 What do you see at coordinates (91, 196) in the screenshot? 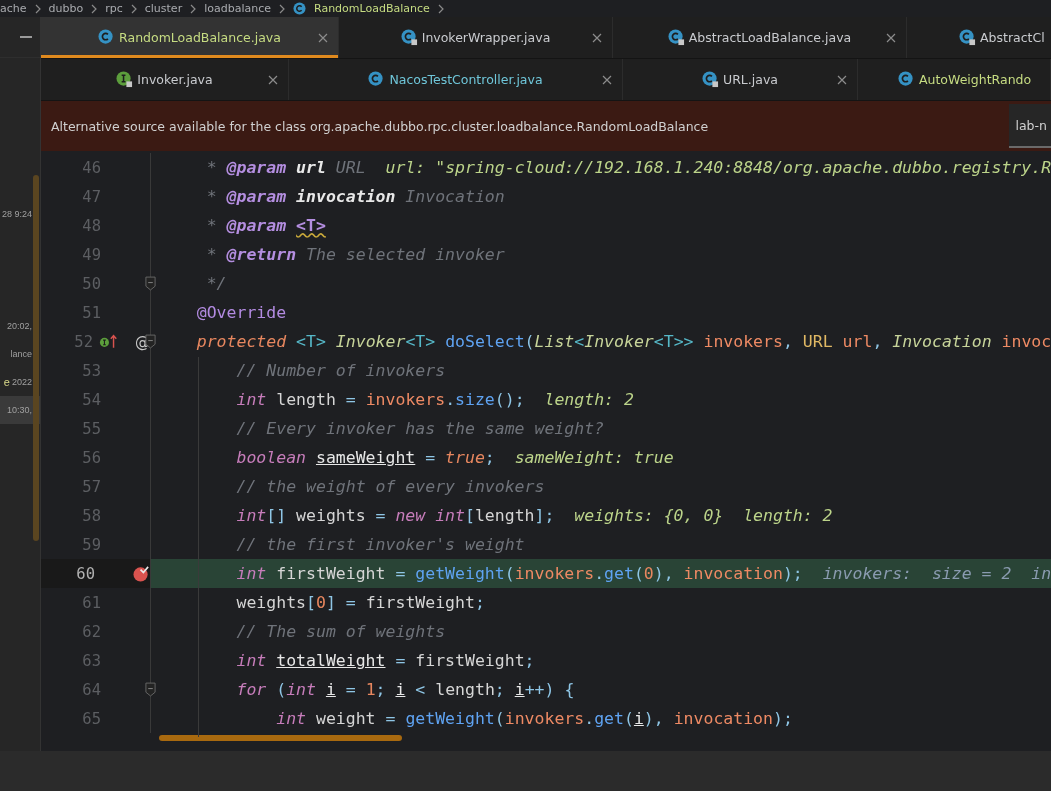
I see `line-number: 47` at bounding box center [91, 196].